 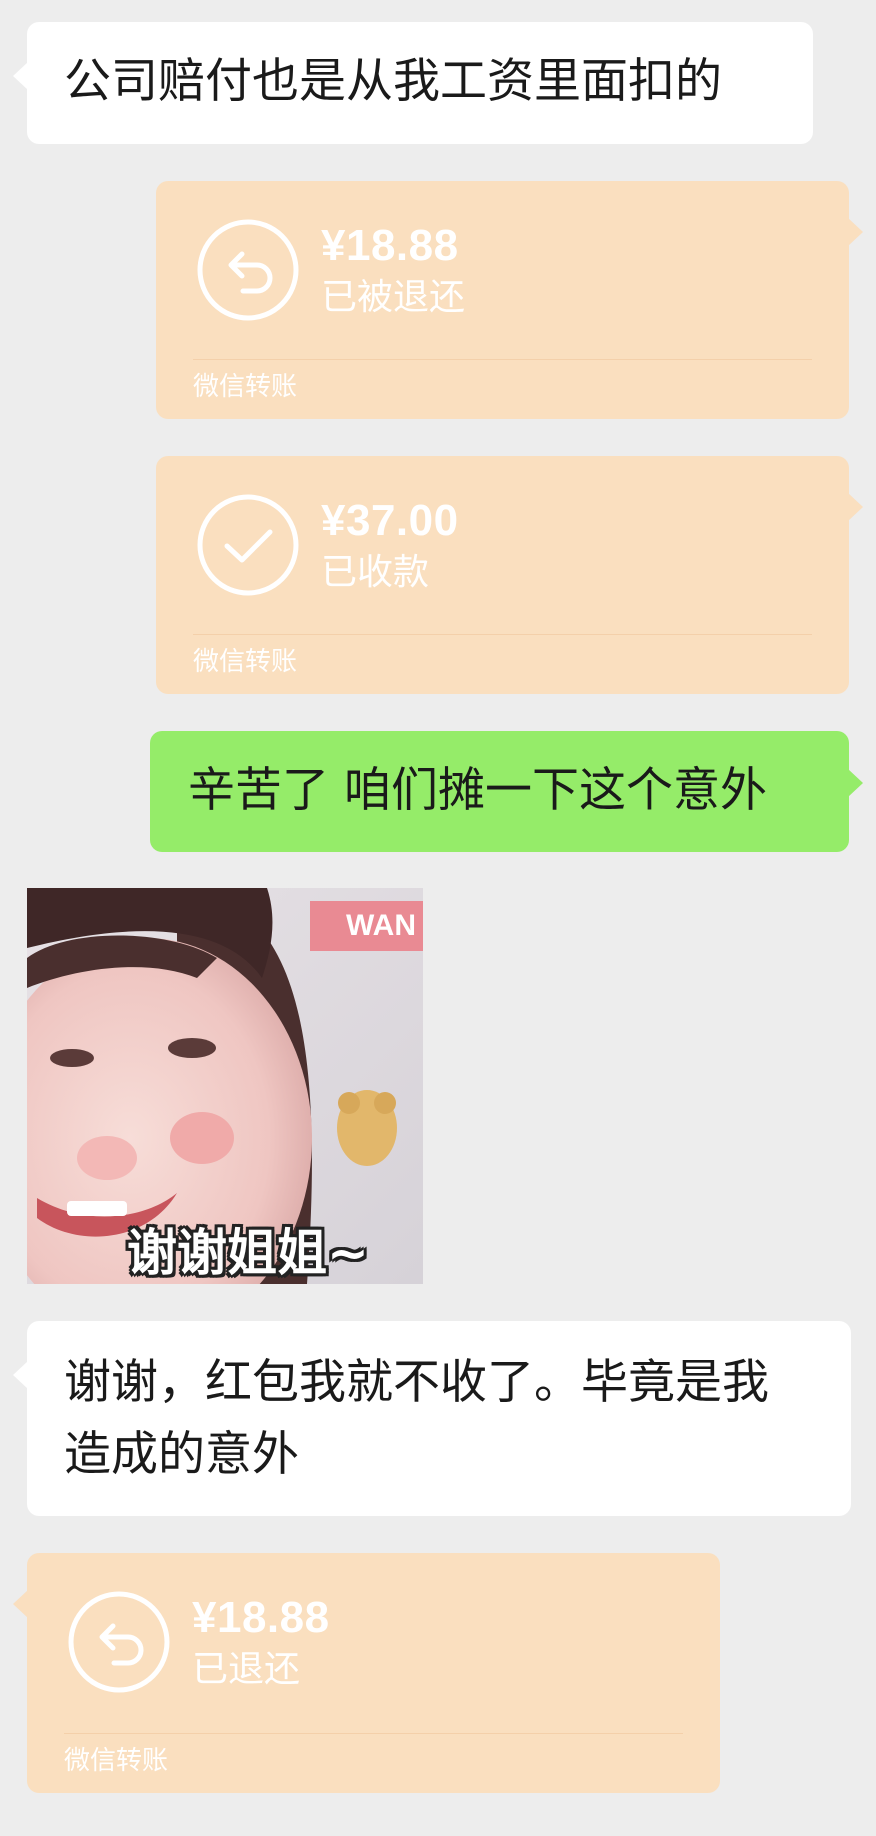 What do you see at coordinates (248, 545) in the screenshot?
I see `checkmark-icon` at bounding box center [248, 545].